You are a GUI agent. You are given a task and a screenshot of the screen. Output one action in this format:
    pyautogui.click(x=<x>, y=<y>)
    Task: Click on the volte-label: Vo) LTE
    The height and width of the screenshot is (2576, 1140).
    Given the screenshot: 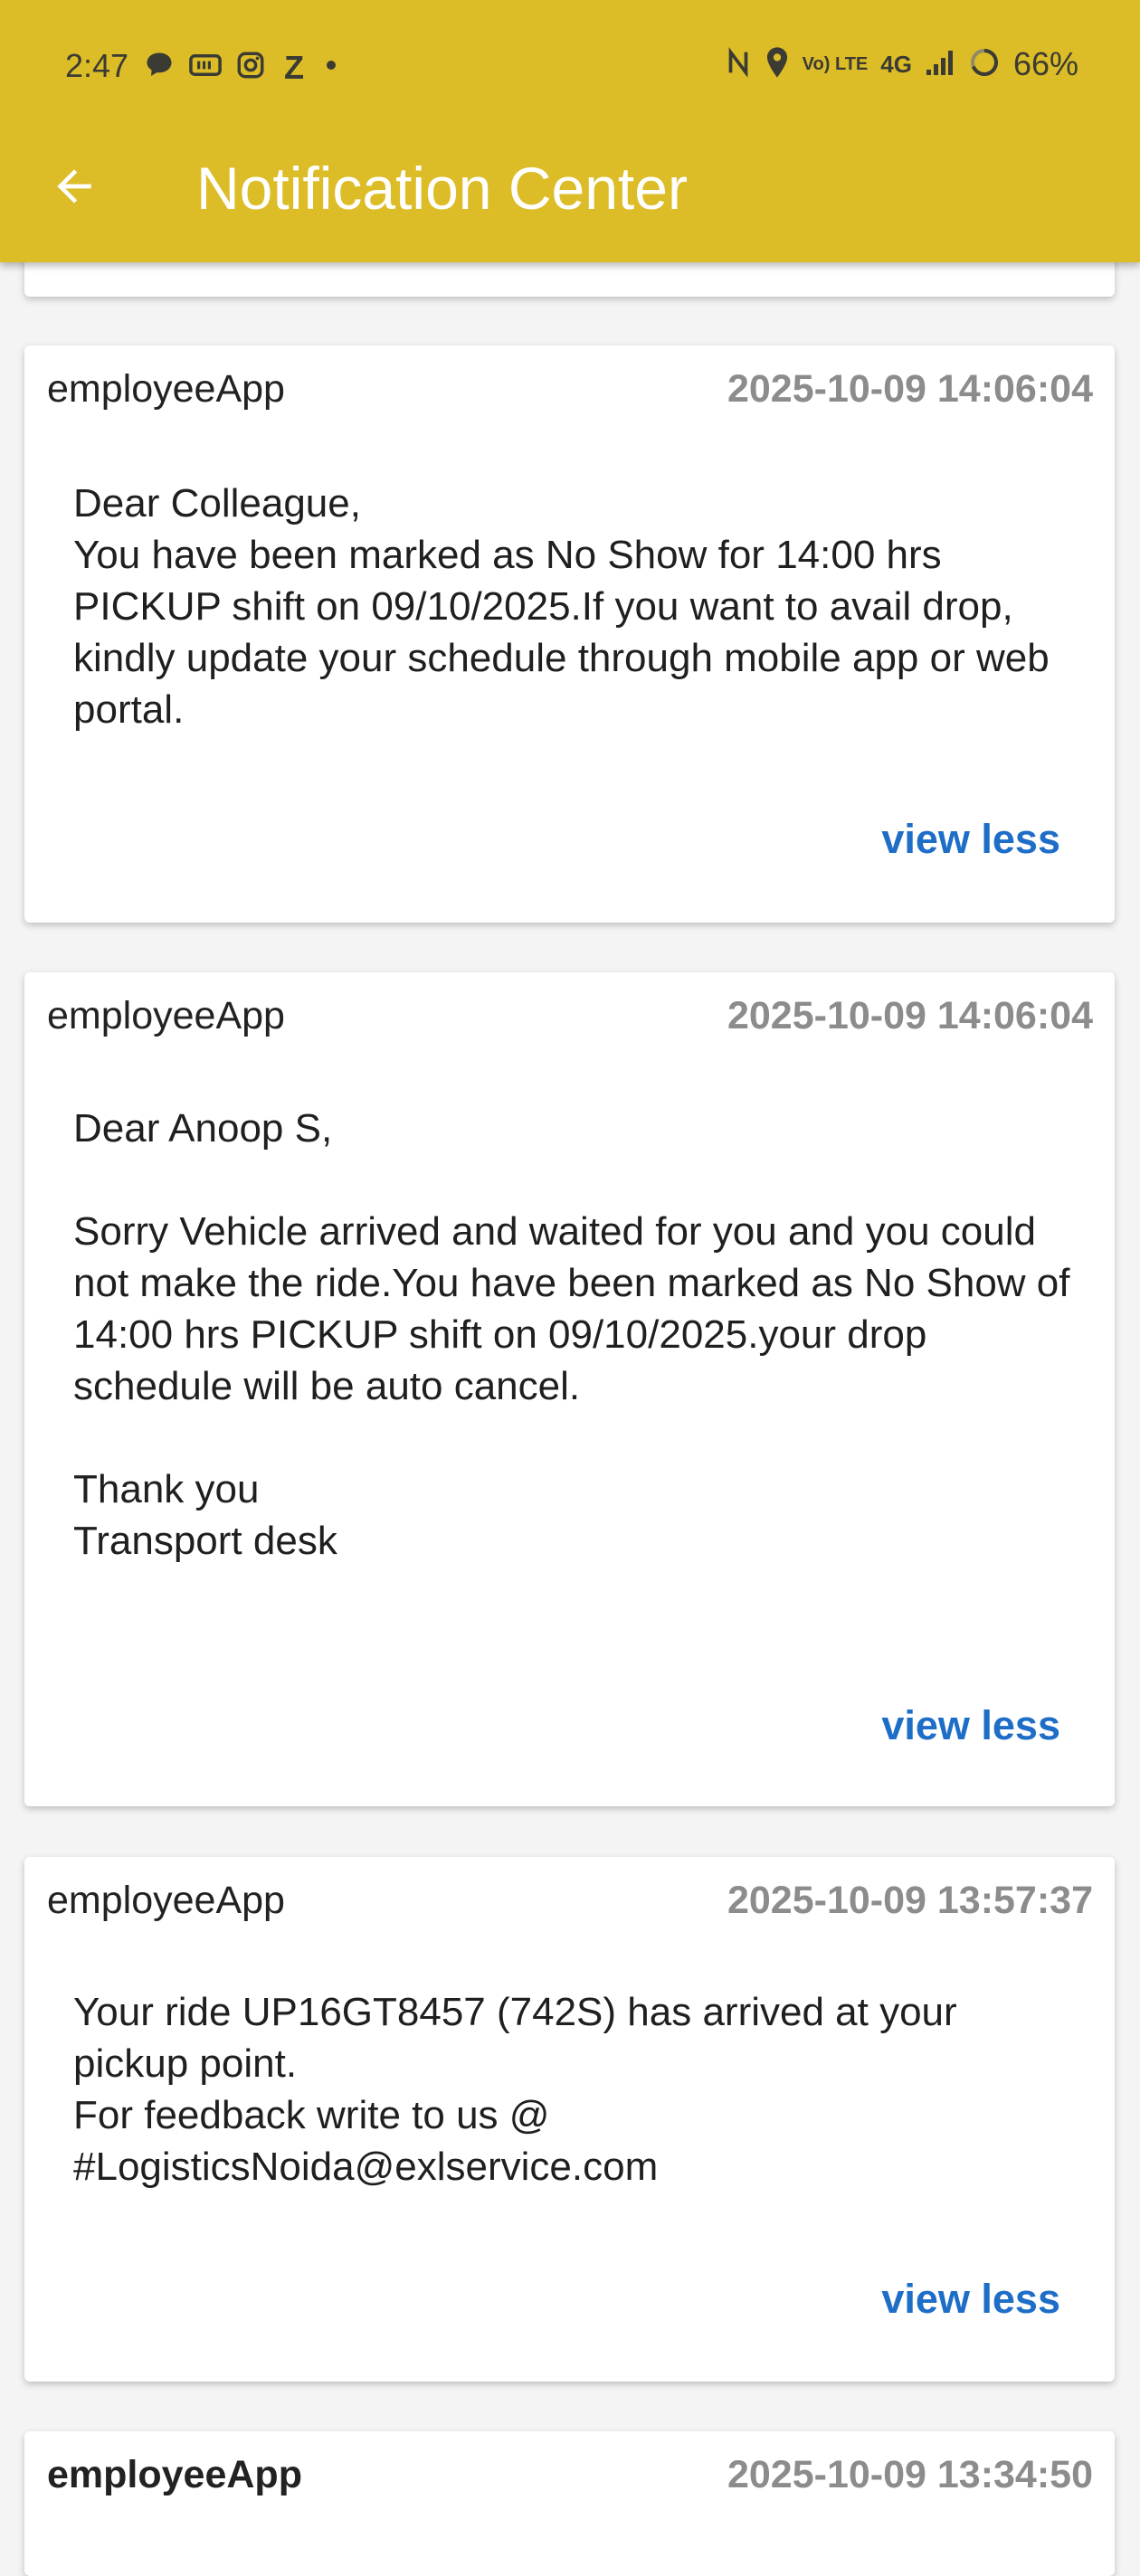 What is the action you would take?
    pyautogui.click(x=836, y=64)
    